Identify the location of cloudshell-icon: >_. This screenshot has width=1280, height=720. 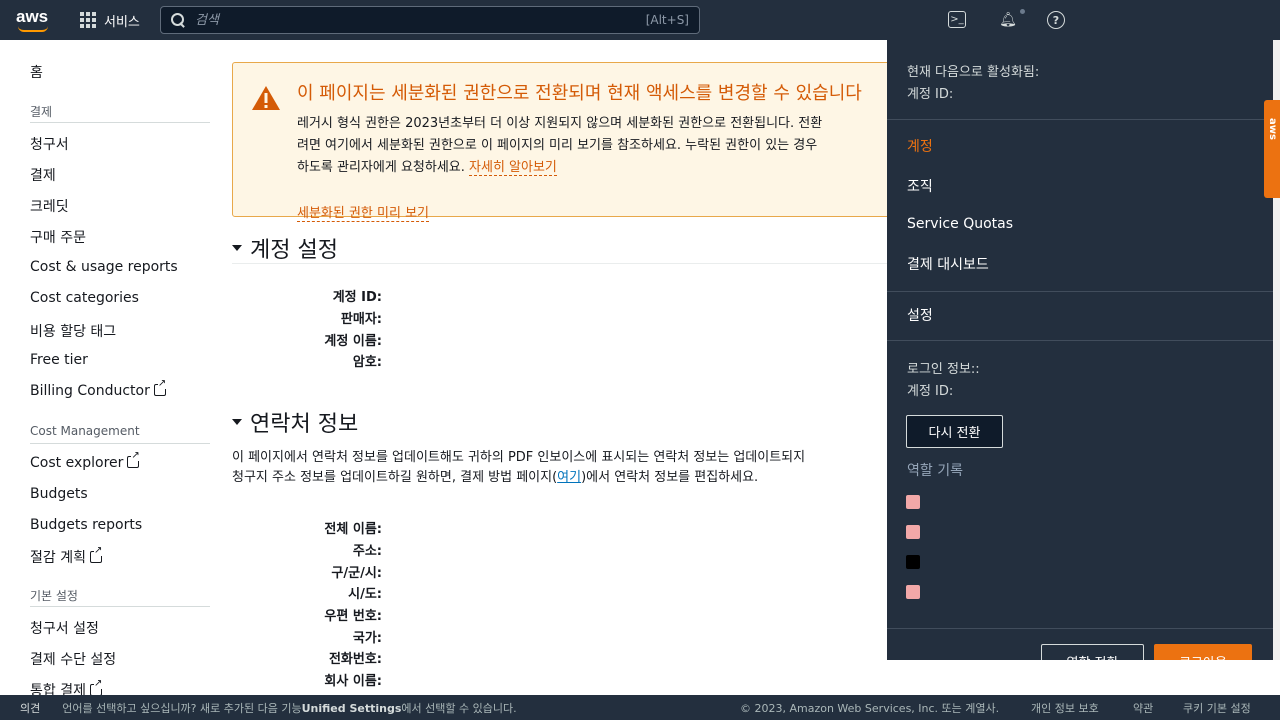
(957, 19).